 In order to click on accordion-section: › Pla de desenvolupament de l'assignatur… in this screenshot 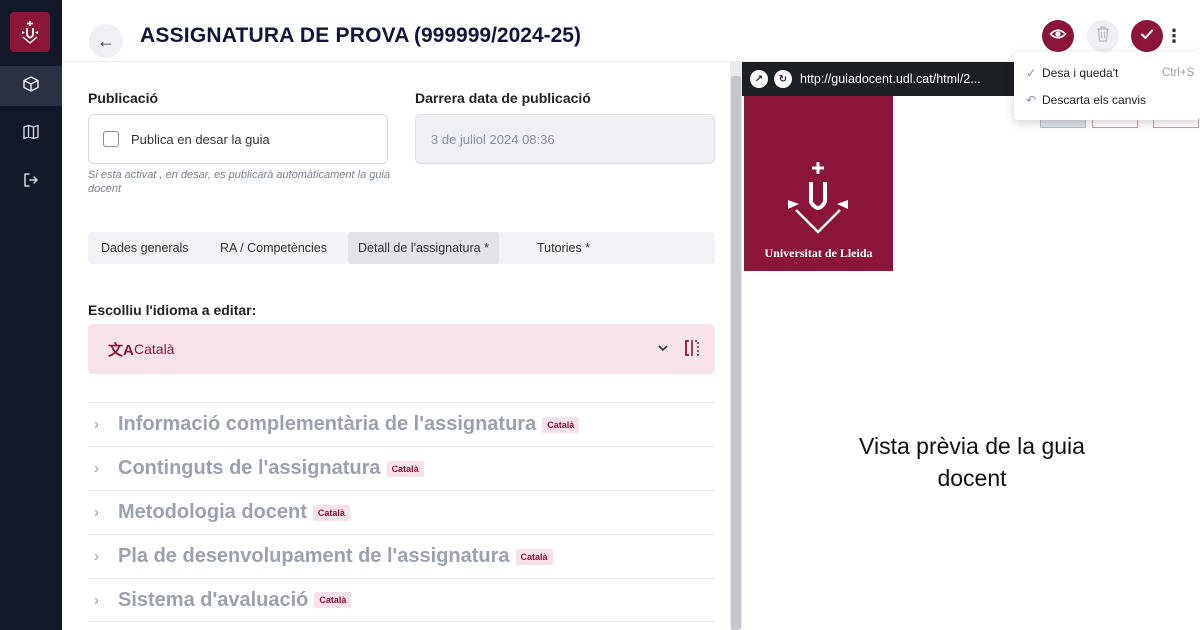, I will do `click(401, 556)`.